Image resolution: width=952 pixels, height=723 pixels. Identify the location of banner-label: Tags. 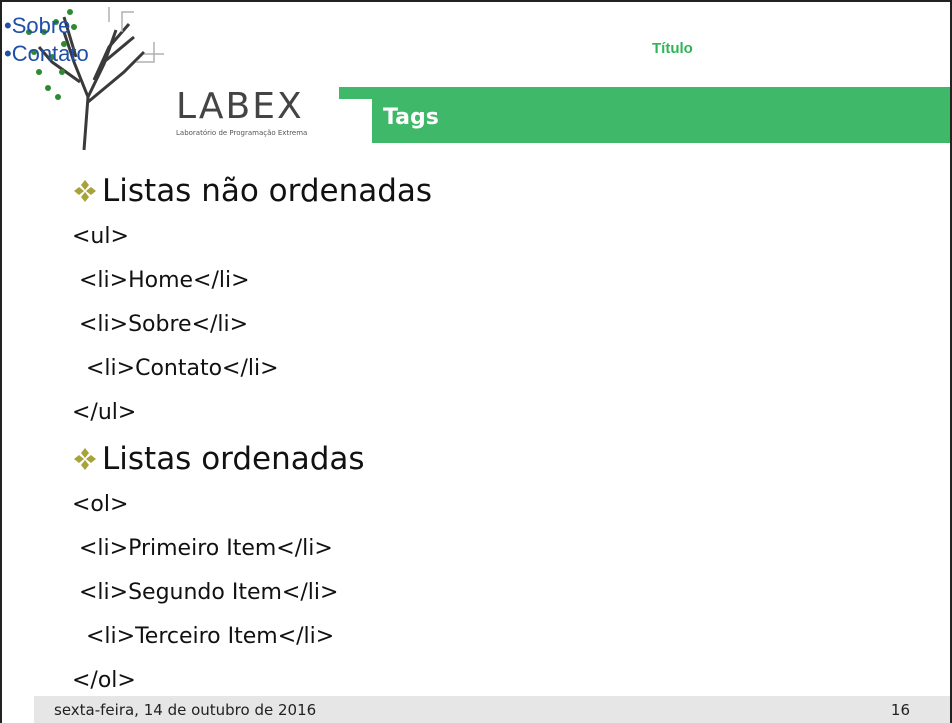
(411, 117).